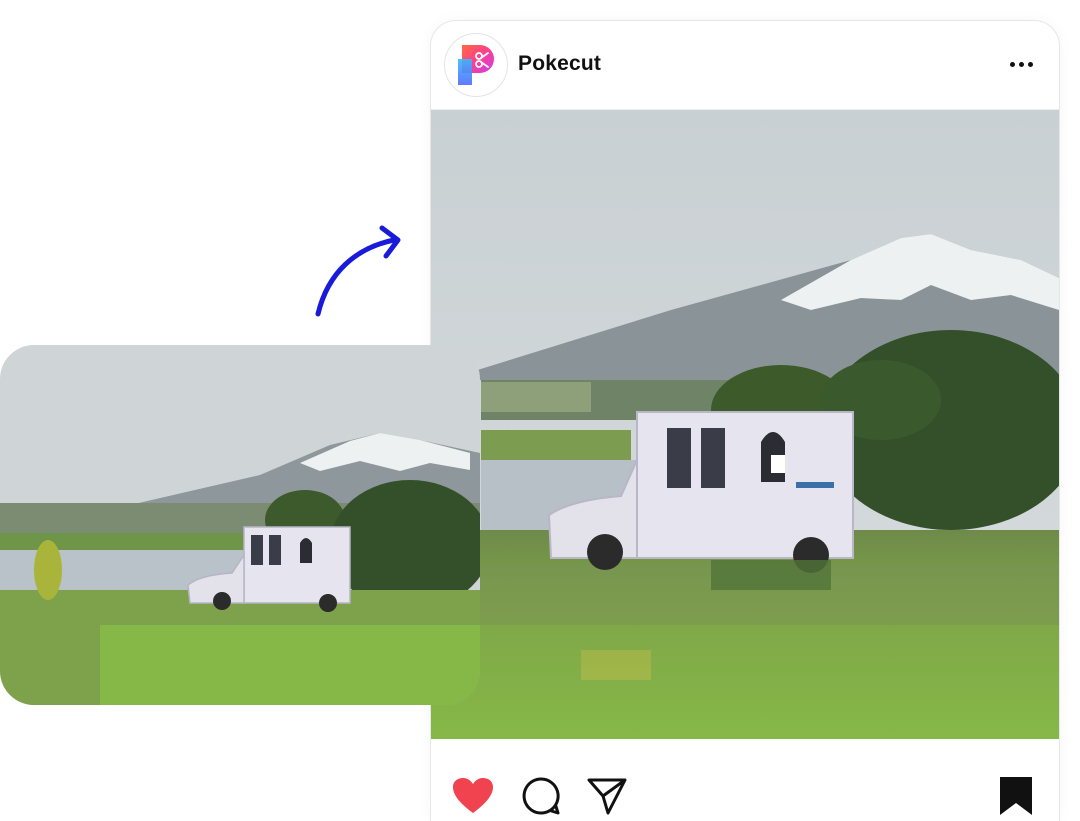  What do you see at coordinates (358, 271) in the screenshot?
I see `curved-arrow-icon` at bounding box center [358, 271].